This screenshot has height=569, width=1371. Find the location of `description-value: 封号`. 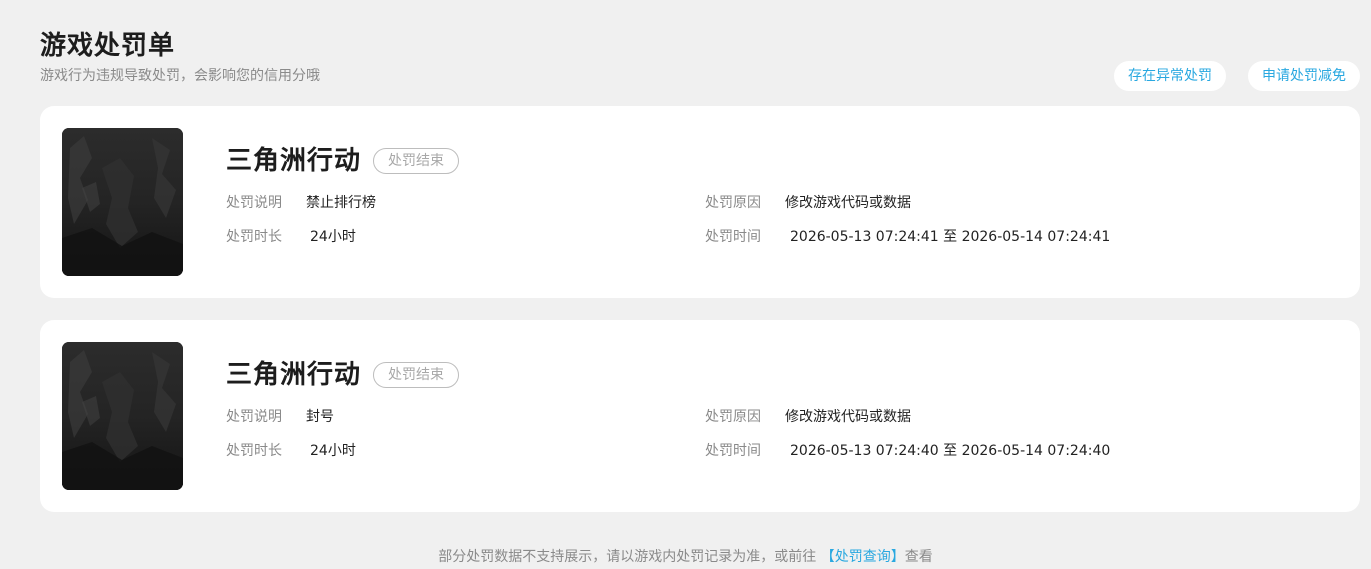

description-value: 封号 is located at coordinates (320, 417).